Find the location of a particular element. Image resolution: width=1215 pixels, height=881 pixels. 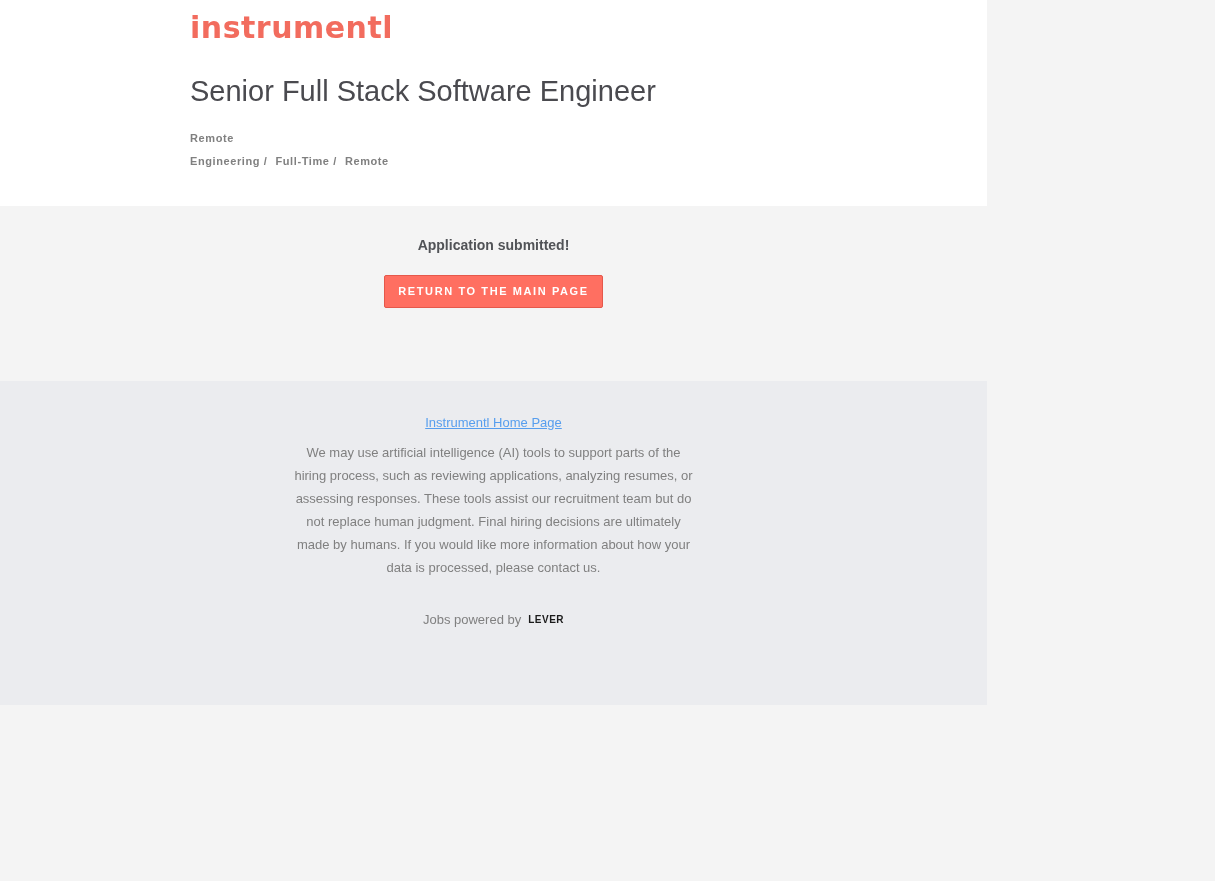

job-location: Remote is located at coordinates (212, 138).